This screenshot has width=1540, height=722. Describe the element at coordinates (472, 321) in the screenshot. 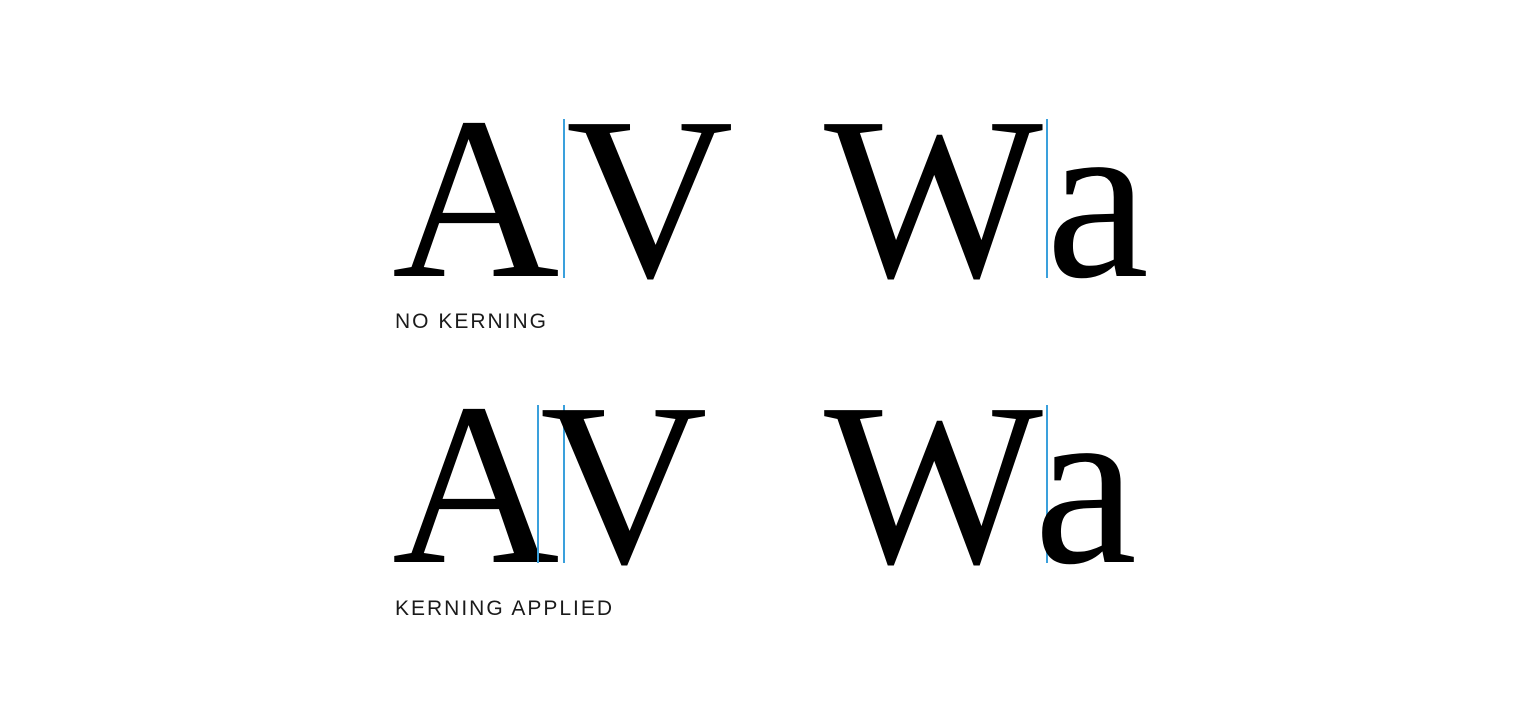

I see `caption-no-kerning: NO KERNING` at that location.